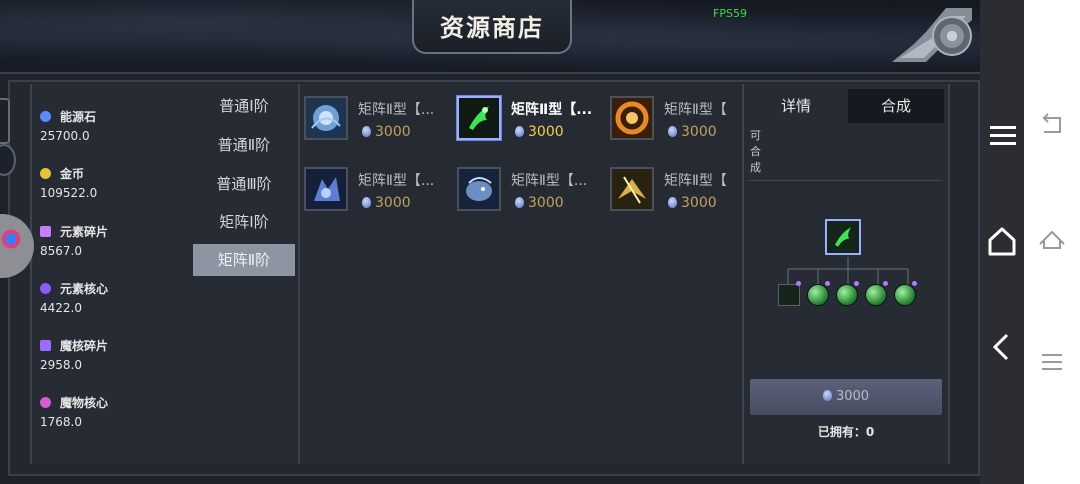 Image resolution: width=1080 pixels, height=484 pixels. What do you see at coordinates (326, 189) in the screenshot?
I see `blue-beast-item-icon` at bounding box center [326, 189].